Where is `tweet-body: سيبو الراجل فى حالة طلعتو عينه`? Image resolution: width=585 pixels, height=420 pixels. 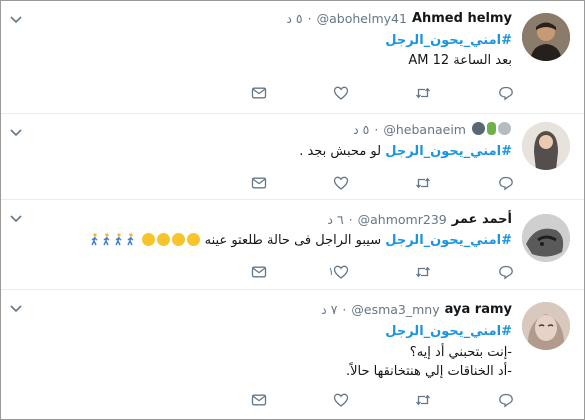 tweet-body: سيبو الراجل فى حالة طلعتو عينه is located at coordinates (293, 240).